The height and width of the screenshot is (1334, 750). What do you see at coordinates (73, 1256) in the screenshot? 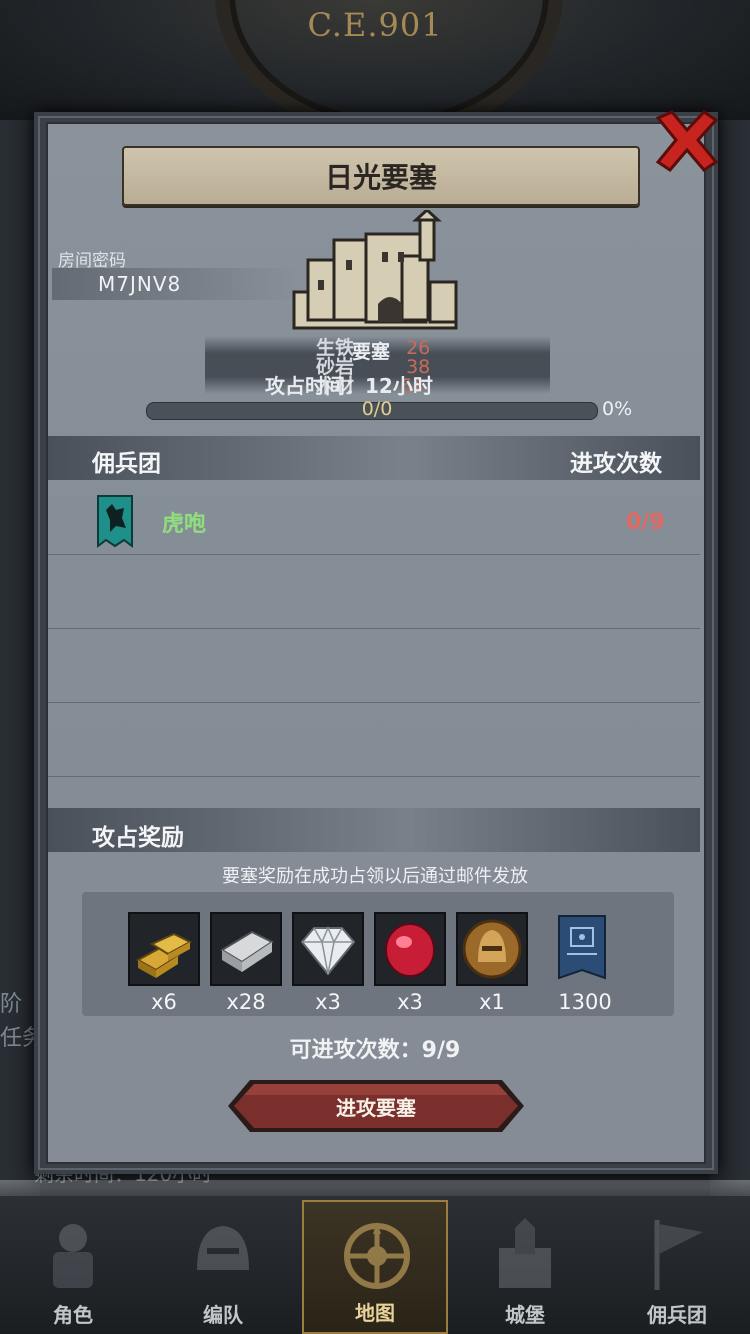
I see `knight-icon` at bounding box center [73, 1256].